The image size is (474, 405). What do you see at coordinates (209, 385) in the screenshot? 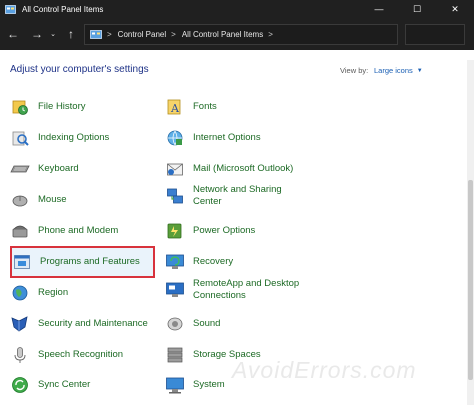
I see `item-label: System` at bounding box center [209, 385].